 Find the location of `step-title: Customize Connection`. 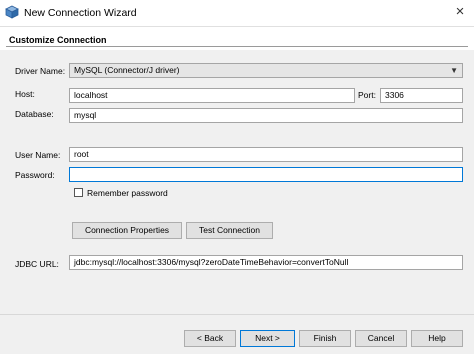

step-title: Customize Connection is located at coordinates (58, 40).